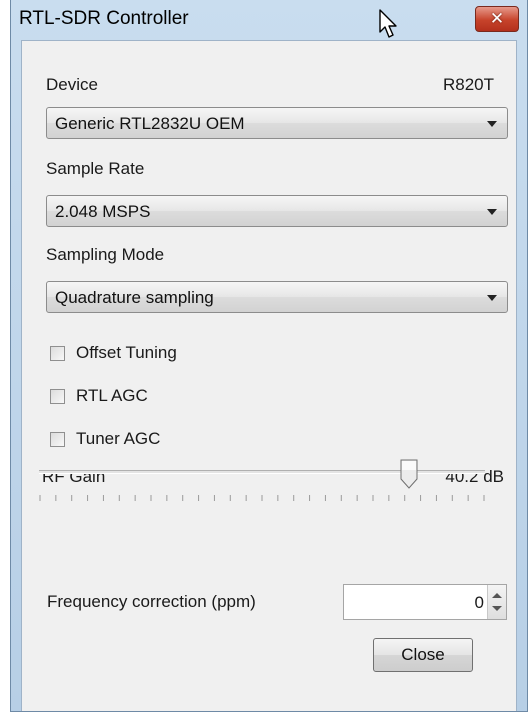 Image resolution: width=530 pixels, height=712 pixels. Describe the element at coordinates (150, 123) in the screenshot. I see `device-select-value: Generic RTL2832U OEM` at that location.